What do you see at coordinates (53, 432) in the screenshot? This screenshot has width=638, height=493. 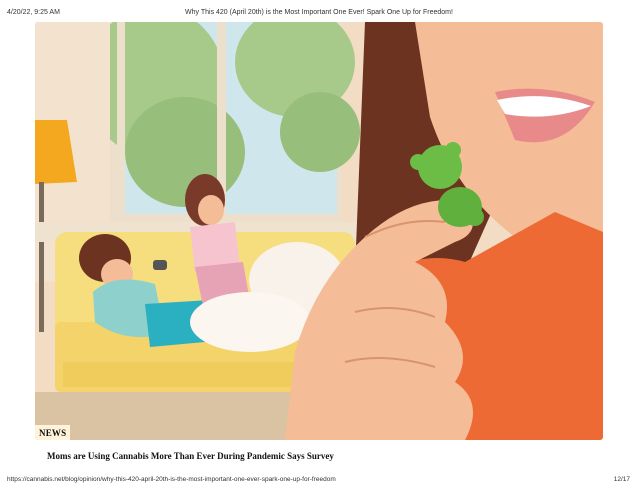 I see `news-badge: NEWS` at bounding box center [53, 432].